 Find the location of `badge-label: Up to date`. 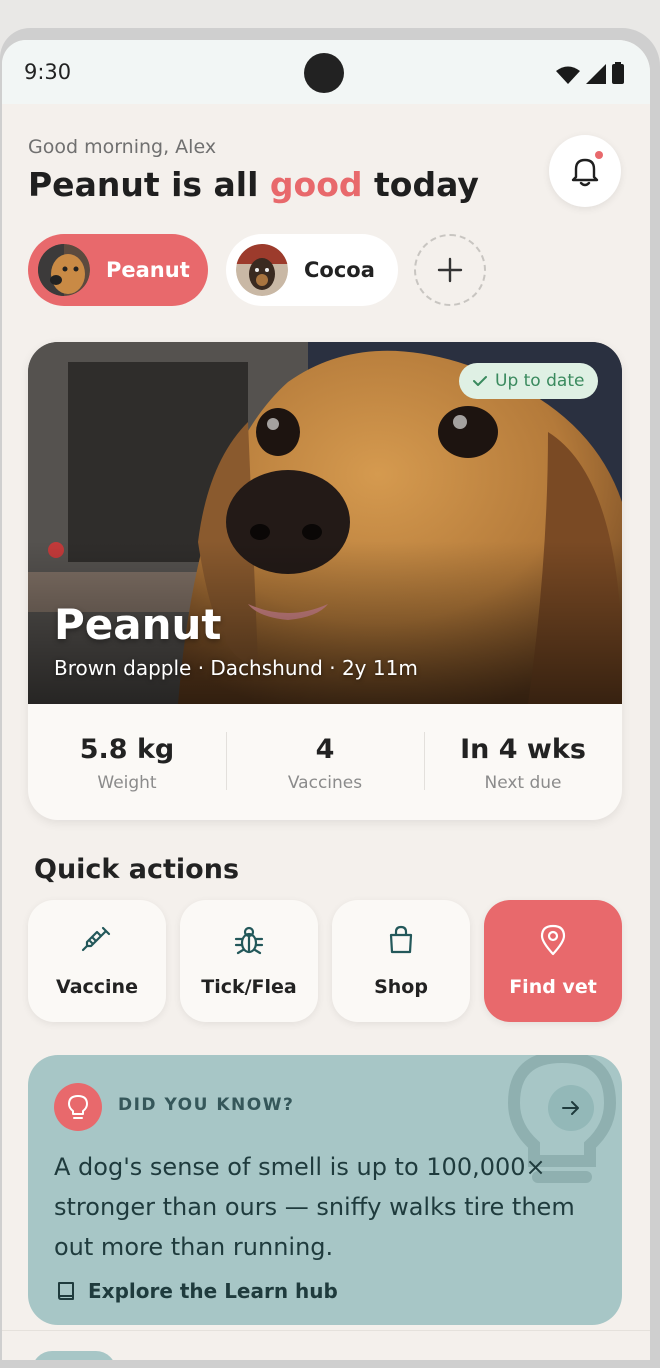

badge-label: Up to date is located at coordinates (540, 381).